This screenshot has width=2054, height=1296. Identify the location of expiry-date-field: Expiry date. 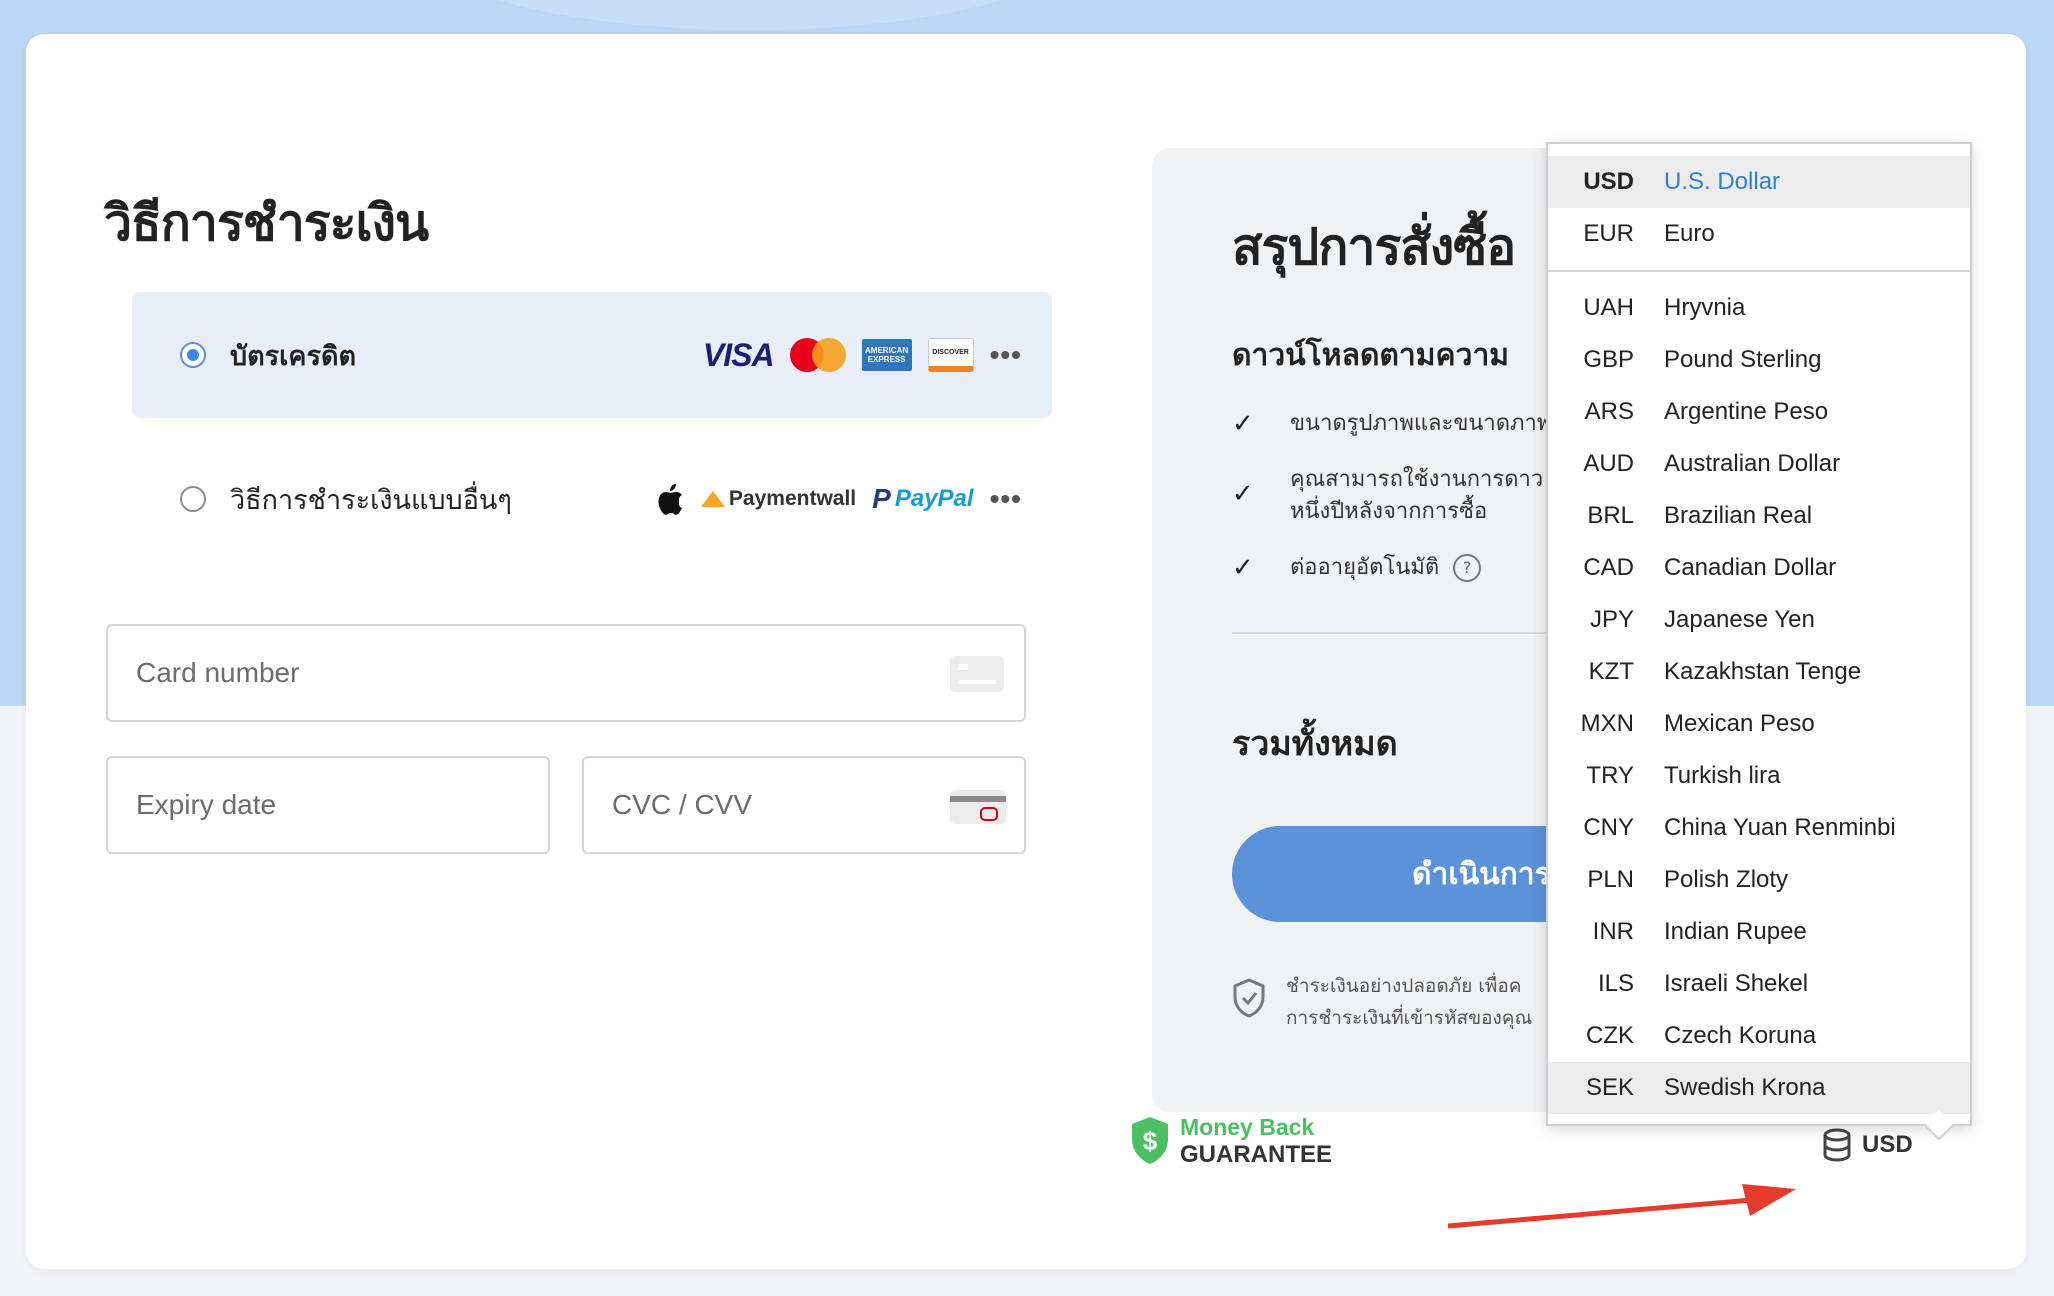
(328, 805).